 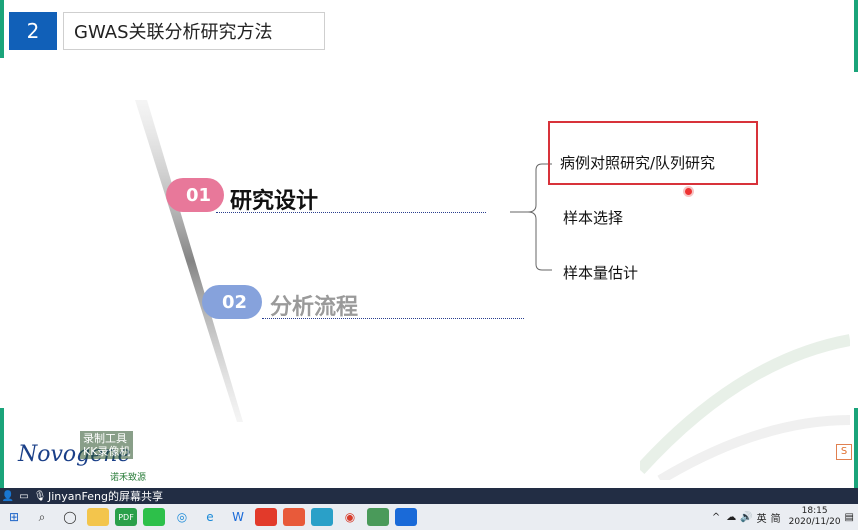 What do you see at coordinates (716, 517) in the screenshot?
I see `tray-overflow-icon: ^` at bounding box center [716, 517].